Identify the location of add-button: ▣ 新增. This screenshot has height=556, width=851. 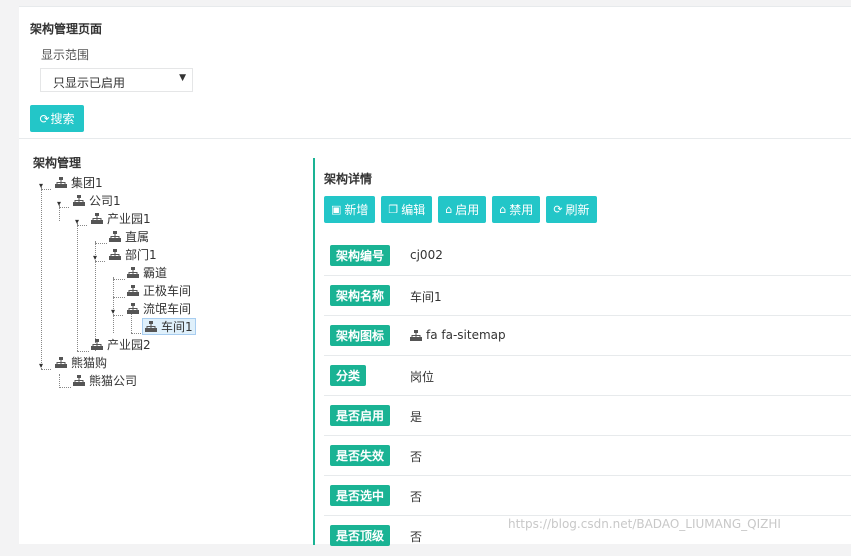
(350, 209).